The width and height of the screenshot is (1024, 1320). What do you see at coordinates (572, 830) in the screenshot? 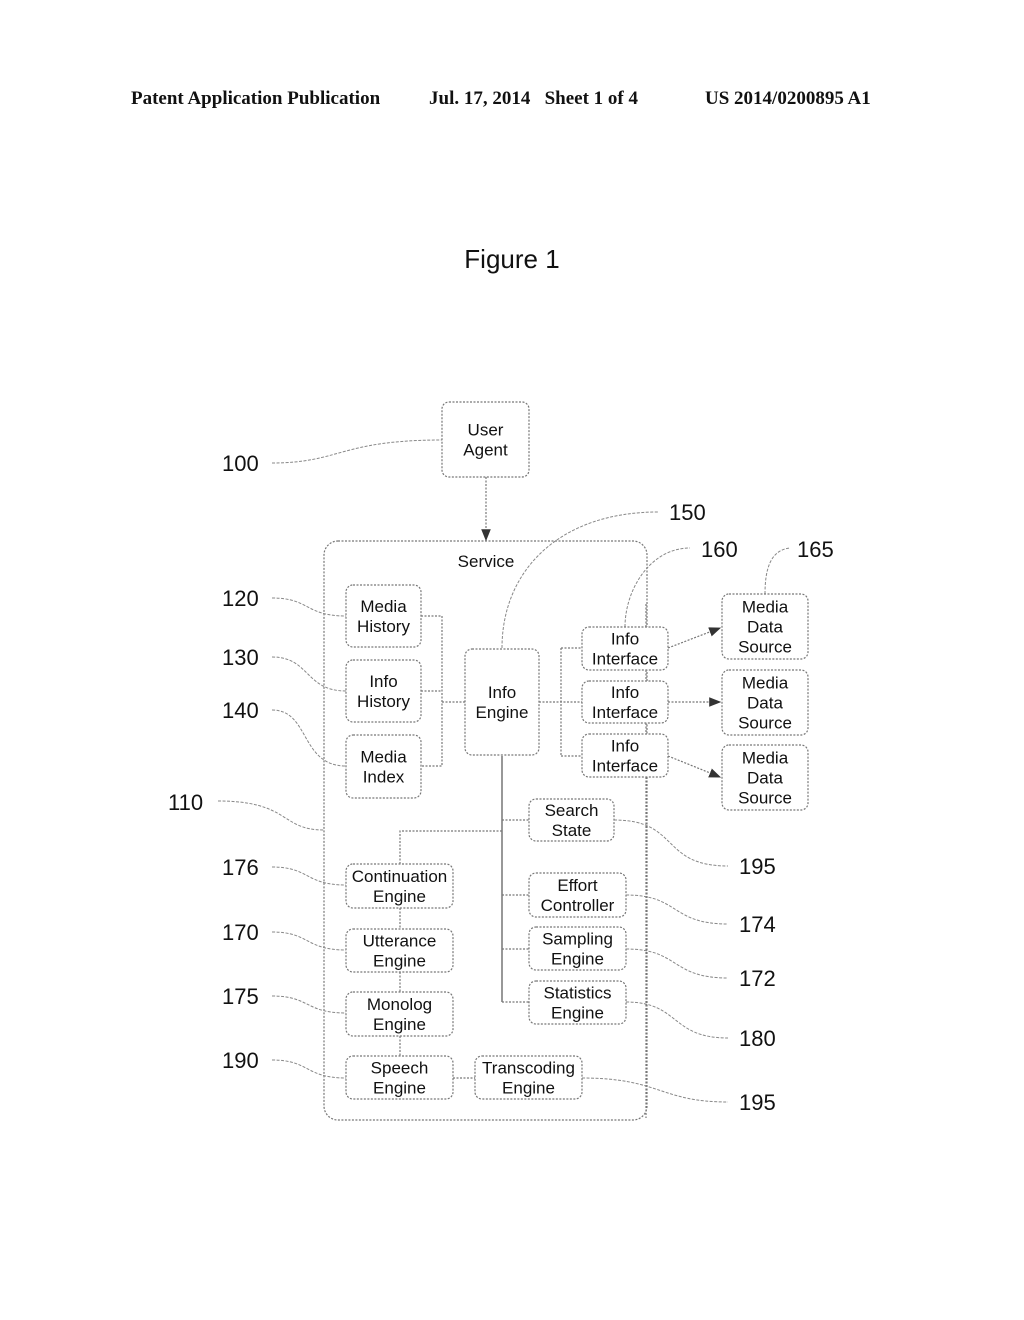
I see `search-state-label: State` at bounding box center [572, 830].